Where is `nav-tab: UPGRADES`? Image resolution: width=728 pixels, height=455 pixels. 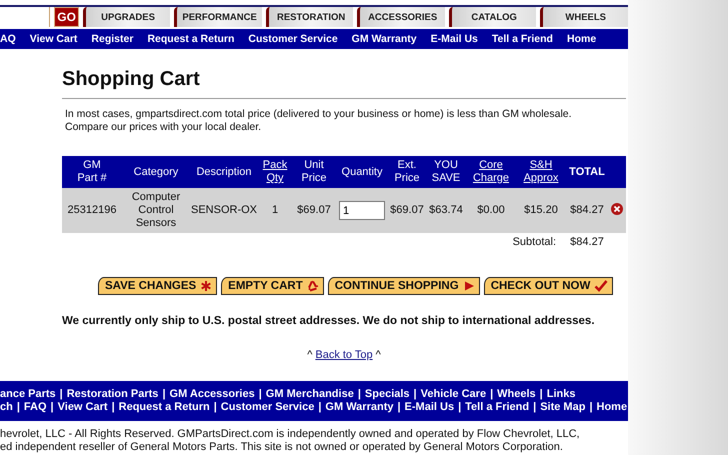
nav-tab: UPGRADES is located at coordinates (126, 17).